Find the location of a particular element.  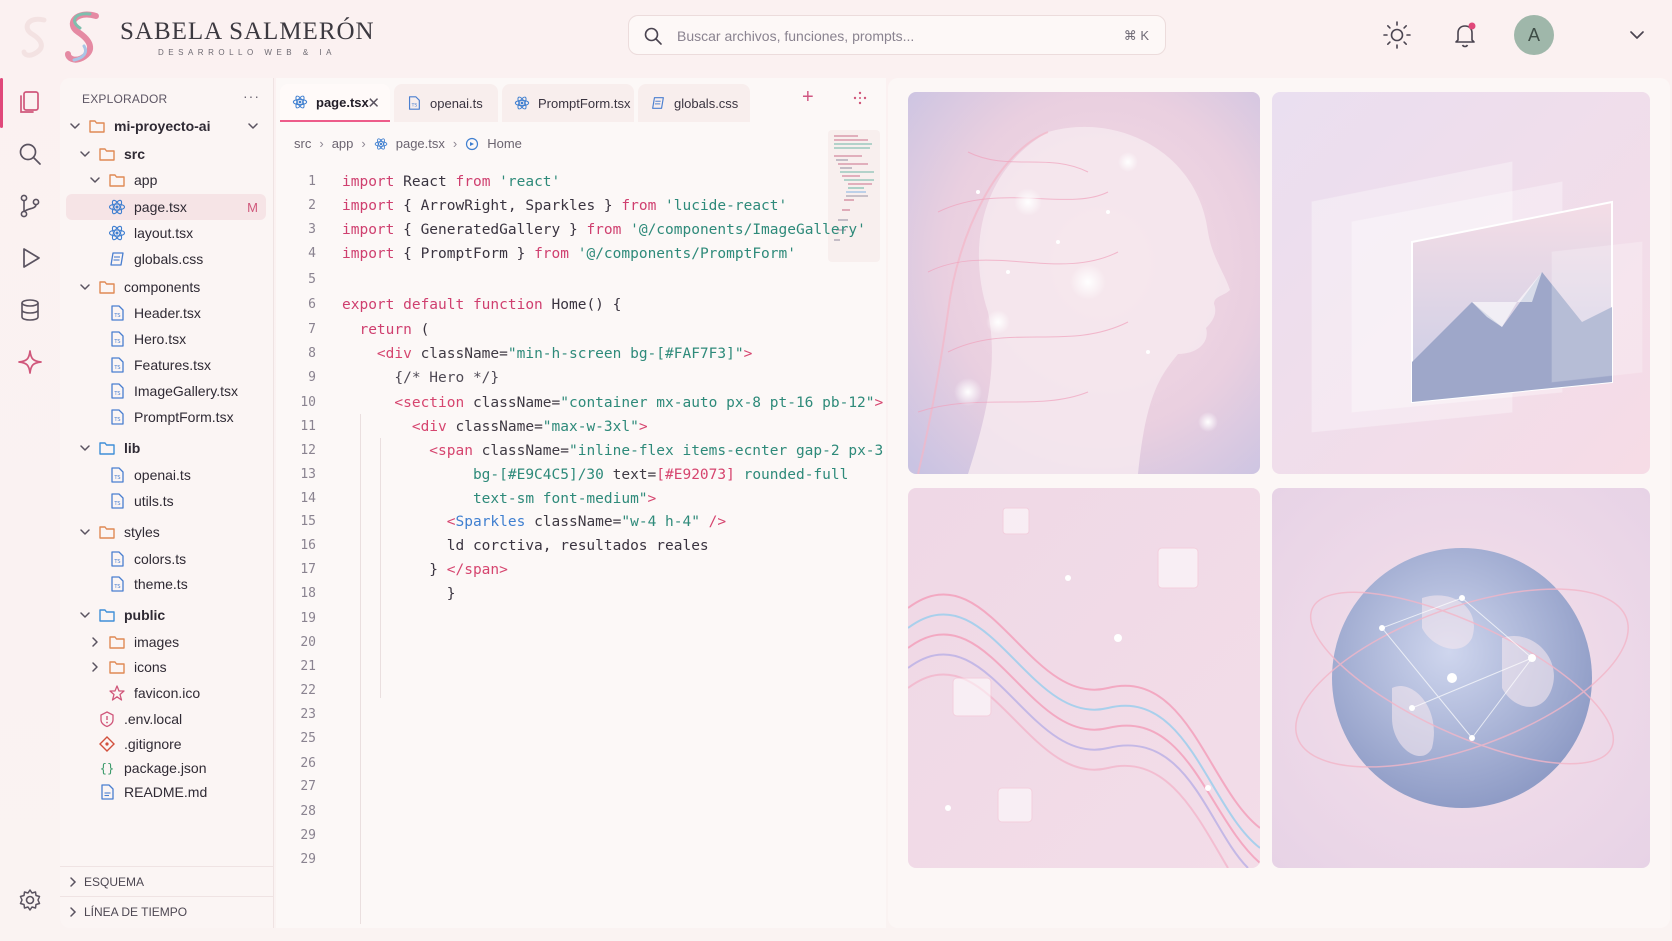

tree-file: TS utils.ts is located at coordinates (166, 501).